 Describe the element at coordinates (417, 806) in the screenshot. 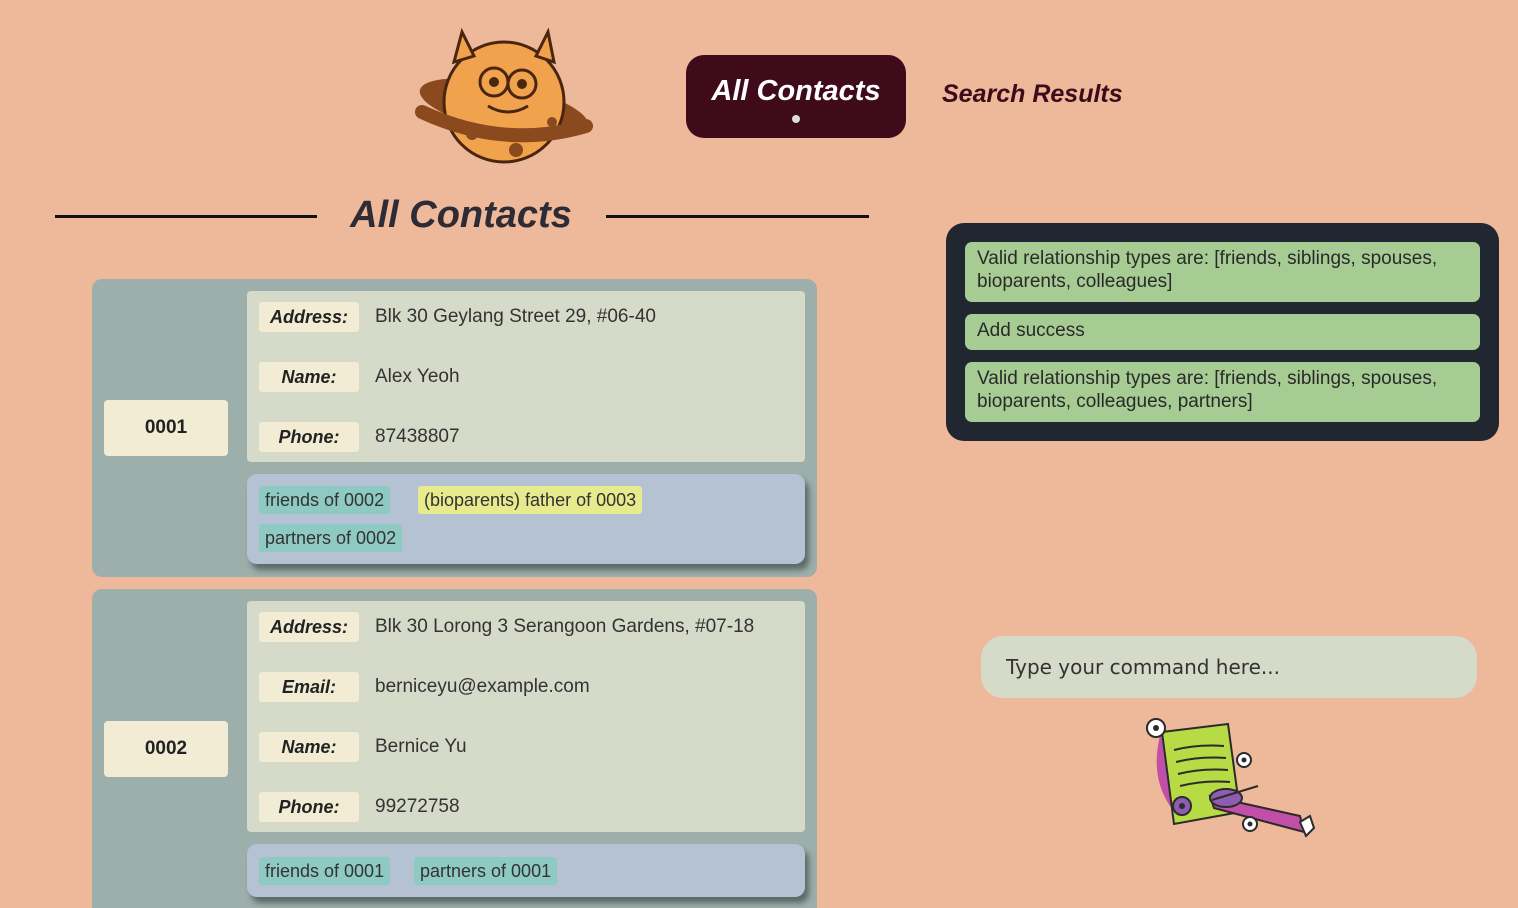

I see `field-value: 99272758` at that location.